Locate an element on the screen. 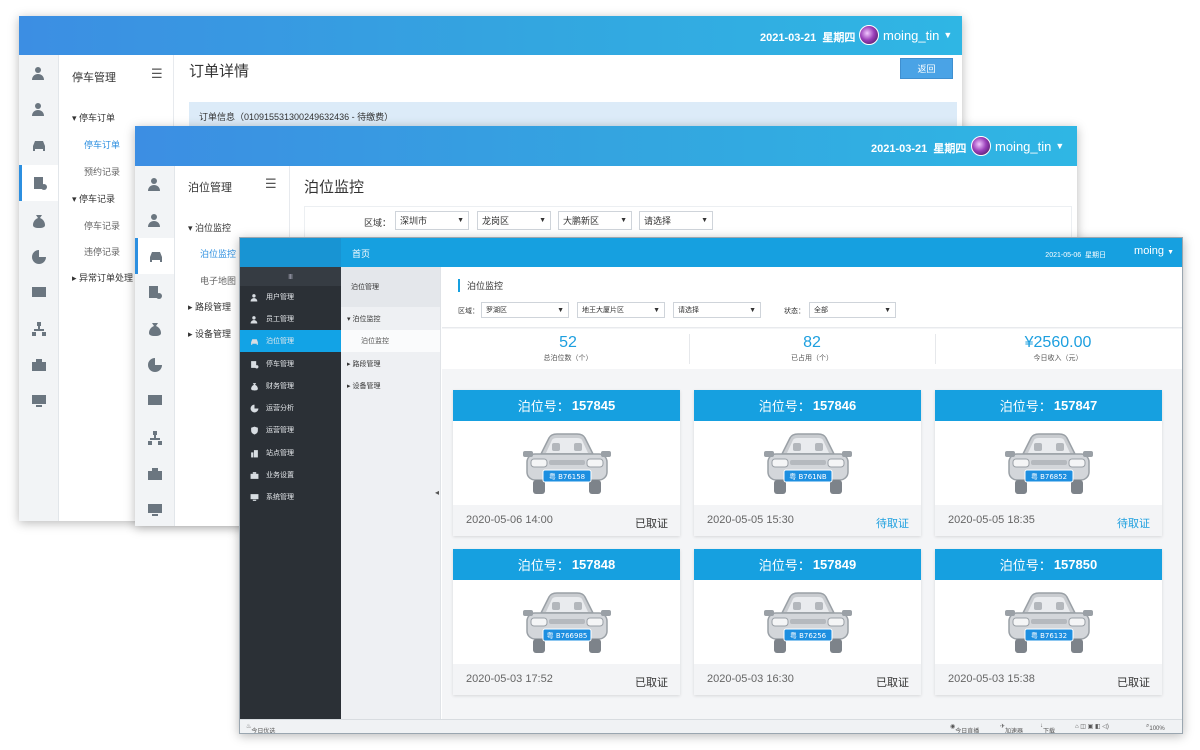 Image resolution: width=1200 pixels, height=750 pixels. sidebar-item-operations: 运营管理 is located at coordinates (290, 430).